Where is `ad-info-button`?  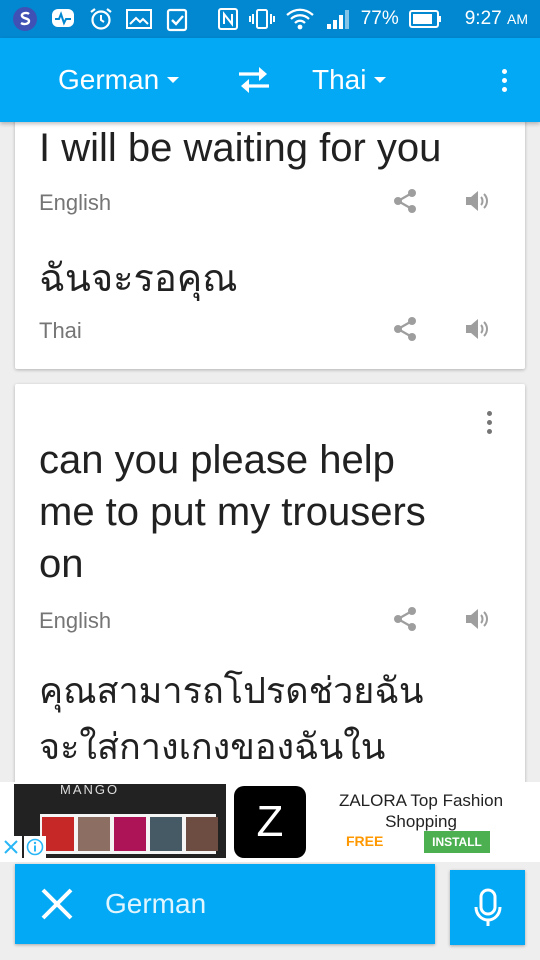 ad-info-button is located at coordinates (35, 847).